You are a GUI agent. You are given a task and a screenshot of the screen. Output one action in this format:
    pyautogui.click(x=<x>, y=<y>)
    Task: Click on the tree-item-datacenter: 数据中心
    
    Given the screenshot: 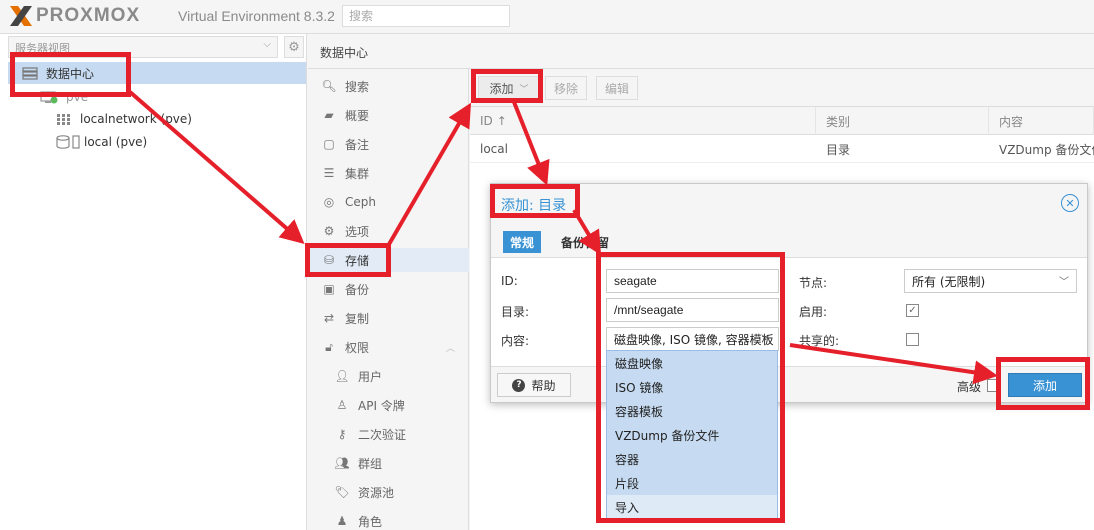 What is the action you would take?
    pyautogui.click(x=157, y=73)
    